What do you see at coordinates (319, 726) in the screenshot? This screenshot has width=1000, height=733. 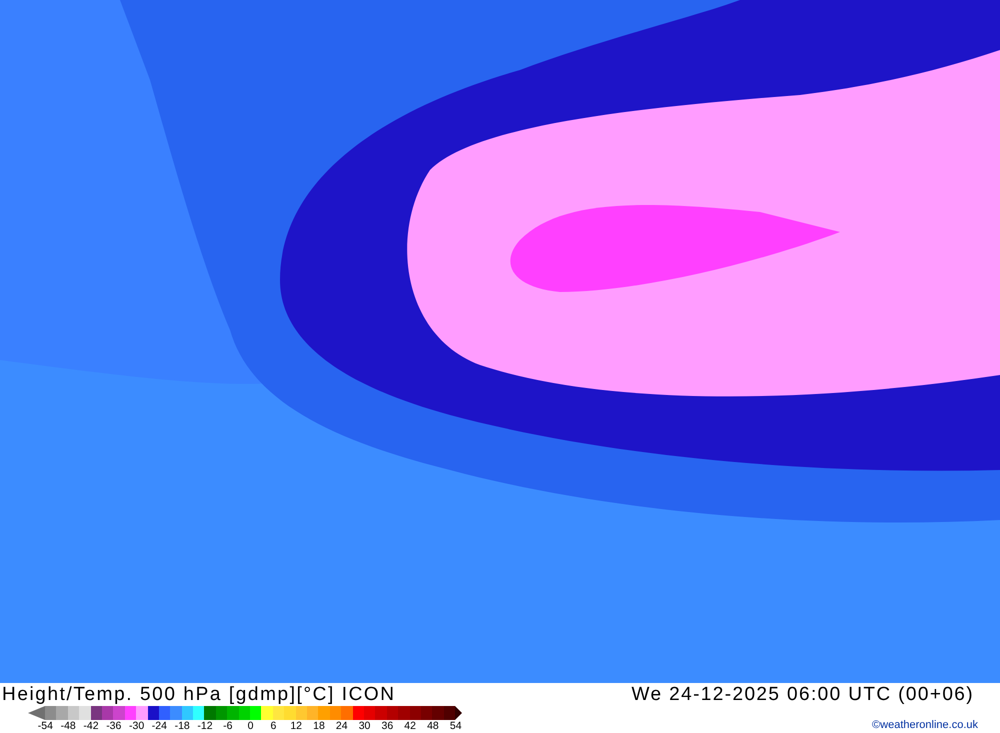 I see `scale-tick-label: 18` at bounding box center [319, 726].